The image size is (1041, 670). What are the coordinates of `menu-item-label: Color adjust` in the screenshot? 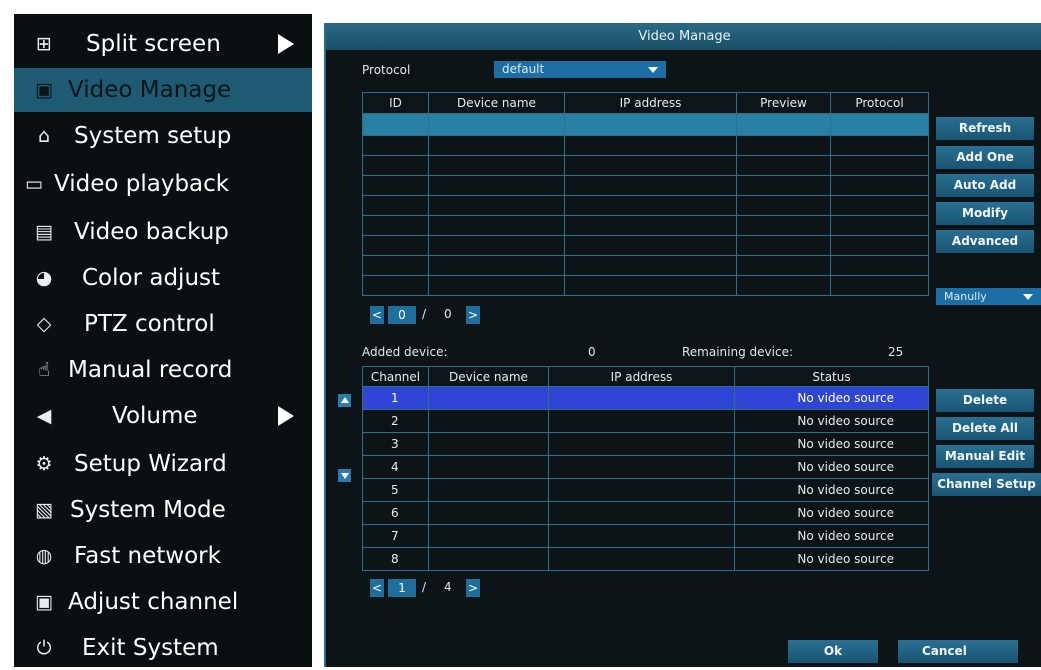 It's located at (151, 278).